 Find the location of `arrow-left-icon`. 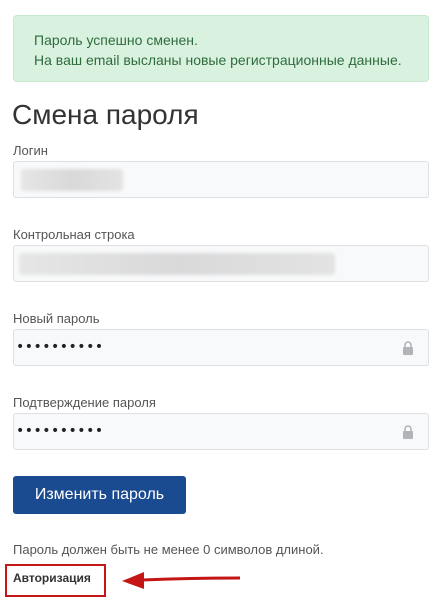

arrow-left-icon is located at coordinates (181, 580).